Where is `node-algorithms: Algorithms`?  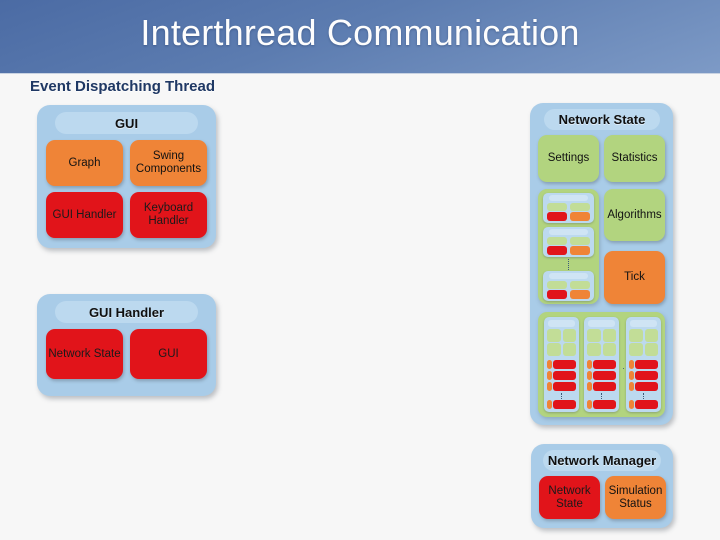 node-algorithms: Algorithms is located at coordinates (634, 215).